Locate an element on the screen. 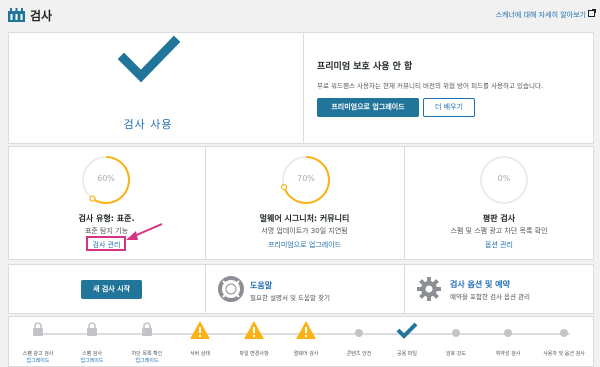  step-label: 사용자 및 옵션 검사 is located at coordinates (564, 354).